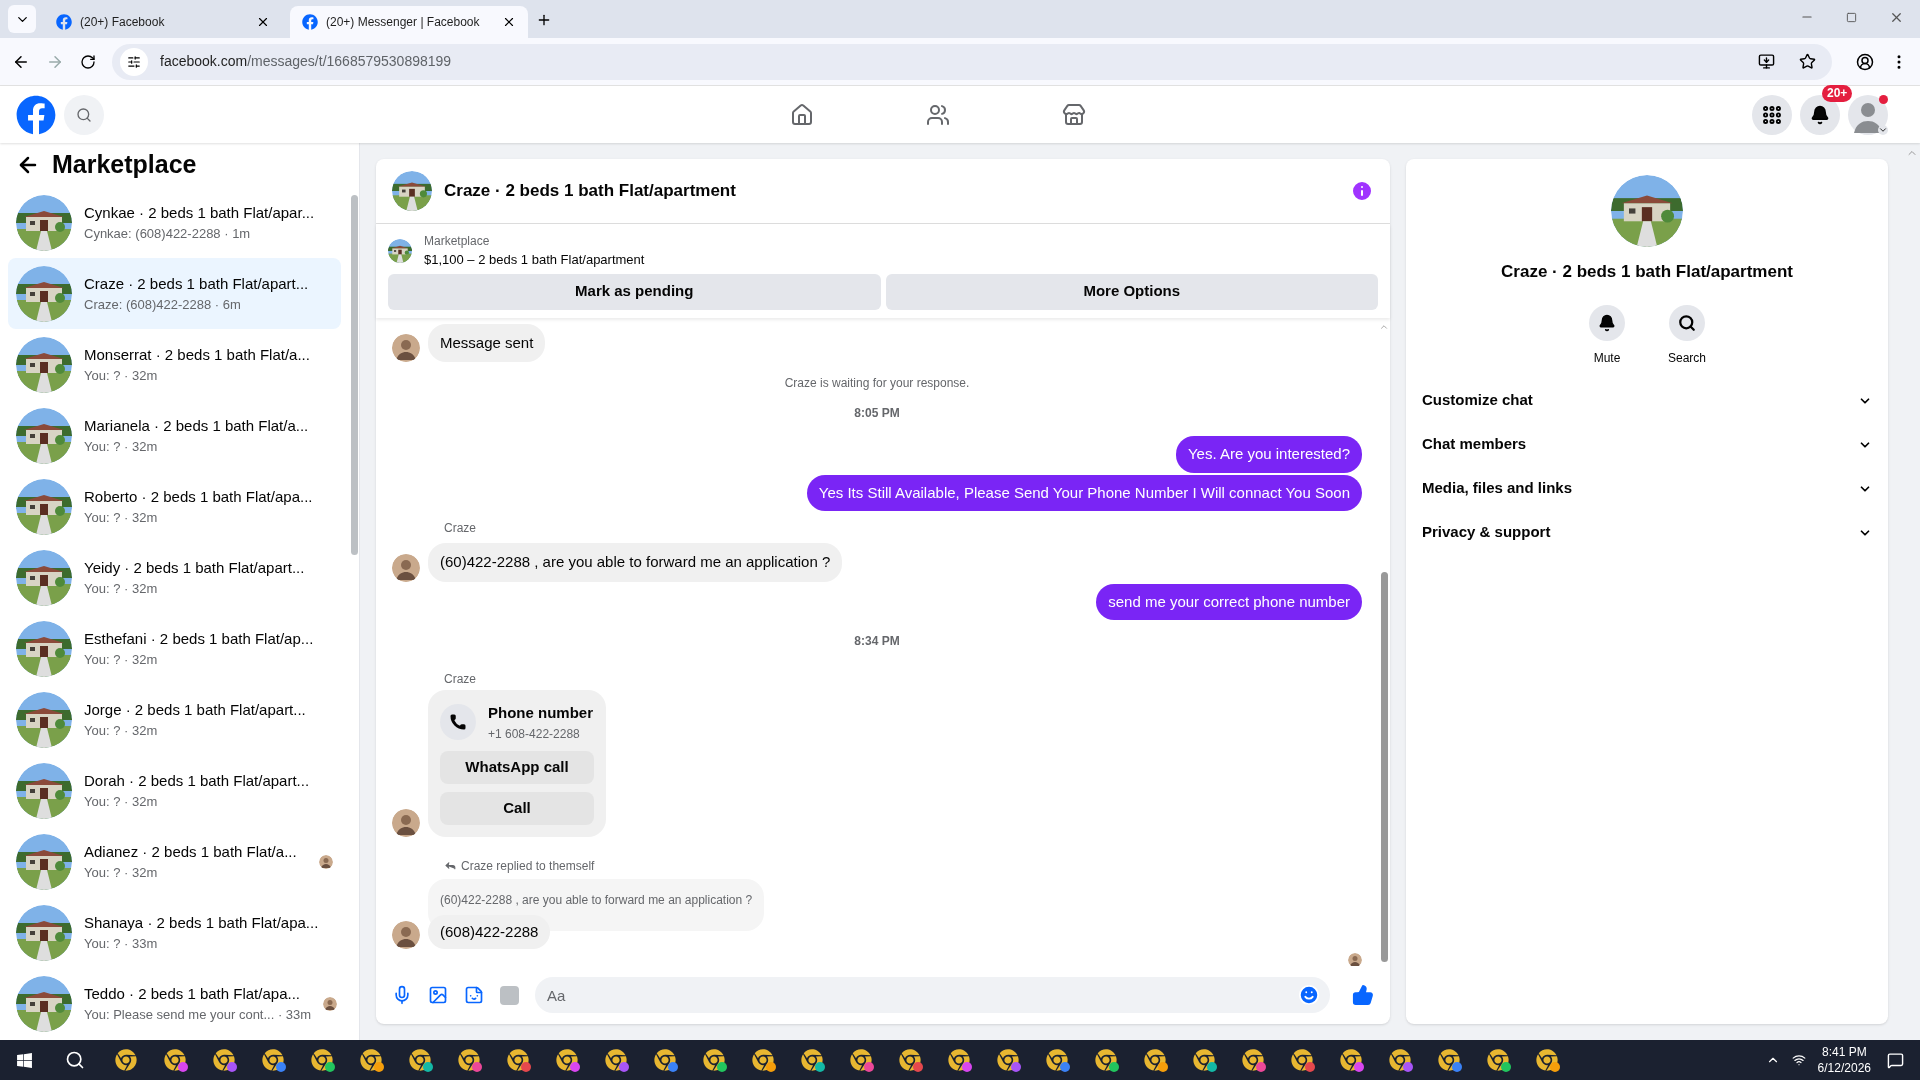 The width and height of the screenshot is (1920, 1080). What do you see at coordinates (457, 241) in the screenshot?
I see `listing-label: Marketplace` at bounding box center [457, 241].